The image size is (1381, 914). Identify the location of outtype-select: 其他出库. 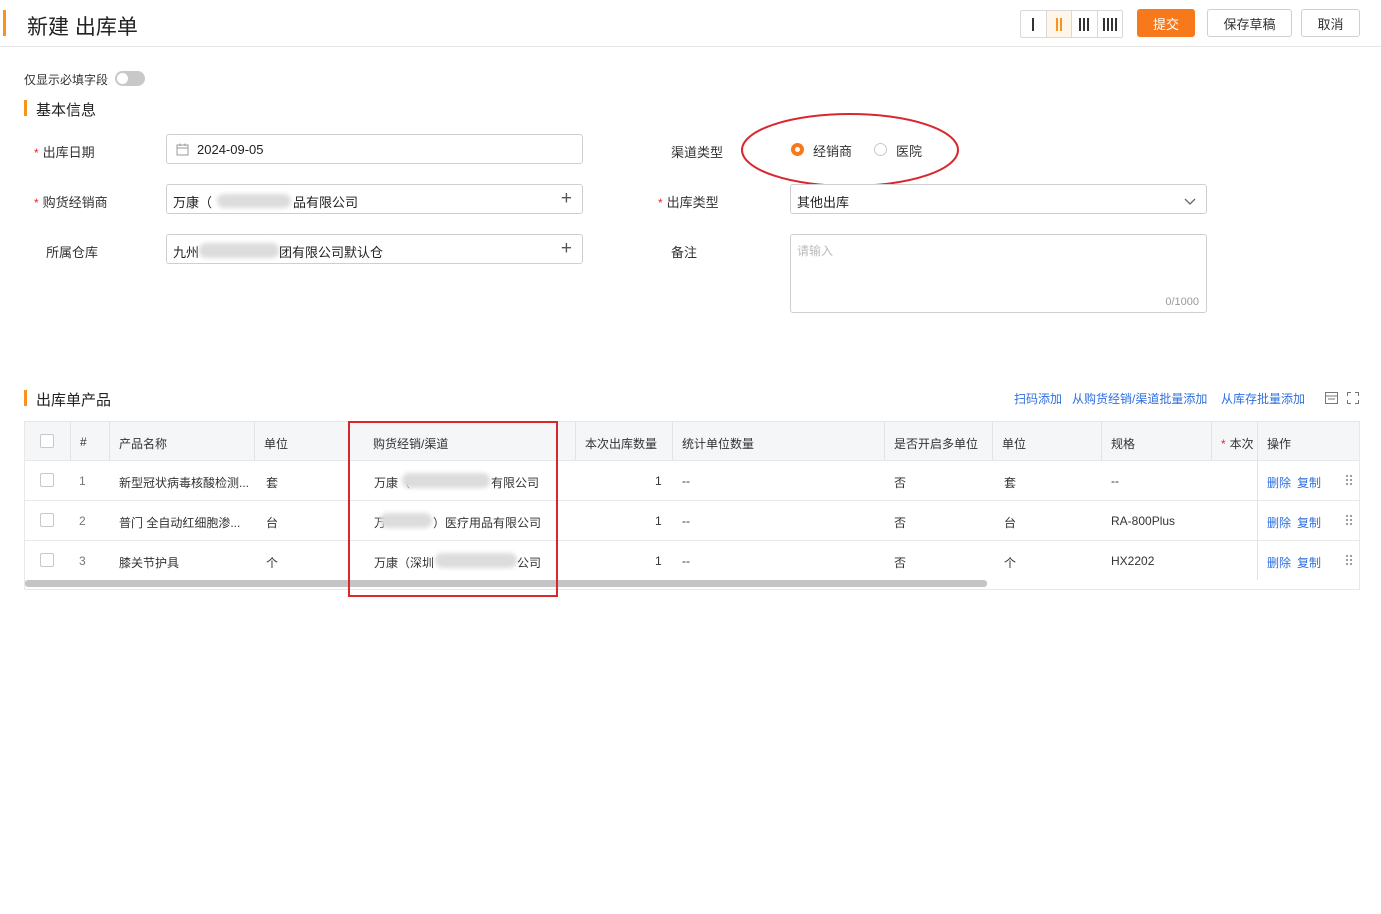
(998, 199).